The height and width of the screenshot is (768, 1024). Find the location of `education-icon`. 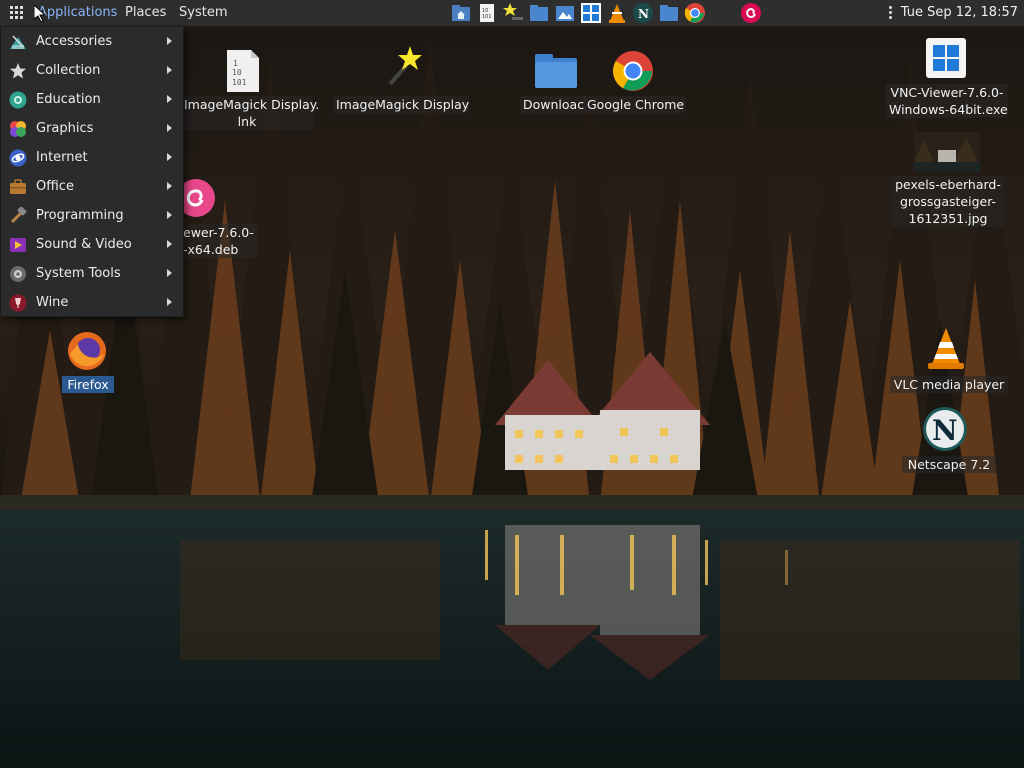

education-icon is located at coordinates (18, 100).